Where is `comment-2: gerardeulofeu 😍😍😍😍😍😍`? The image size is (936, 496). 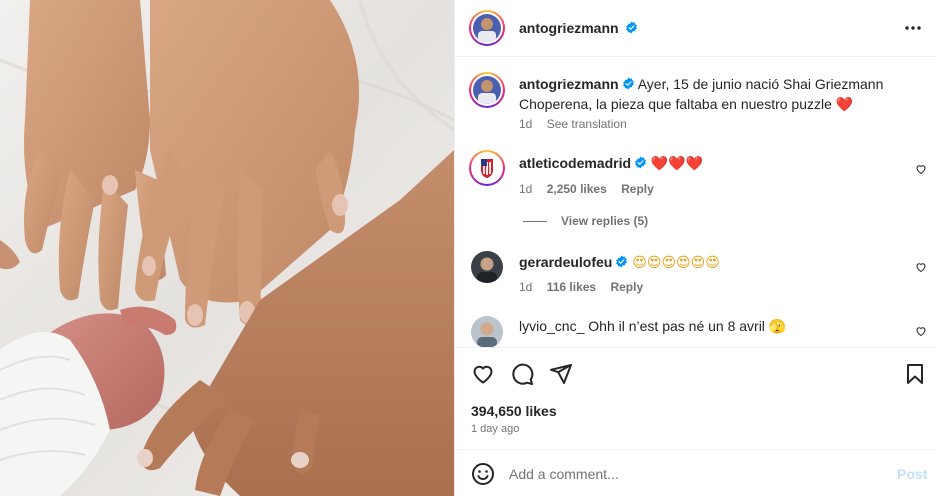
comment-2: gerardeulofeu 😍😍😍😍😍😍 is located at coordinates (704, 262).